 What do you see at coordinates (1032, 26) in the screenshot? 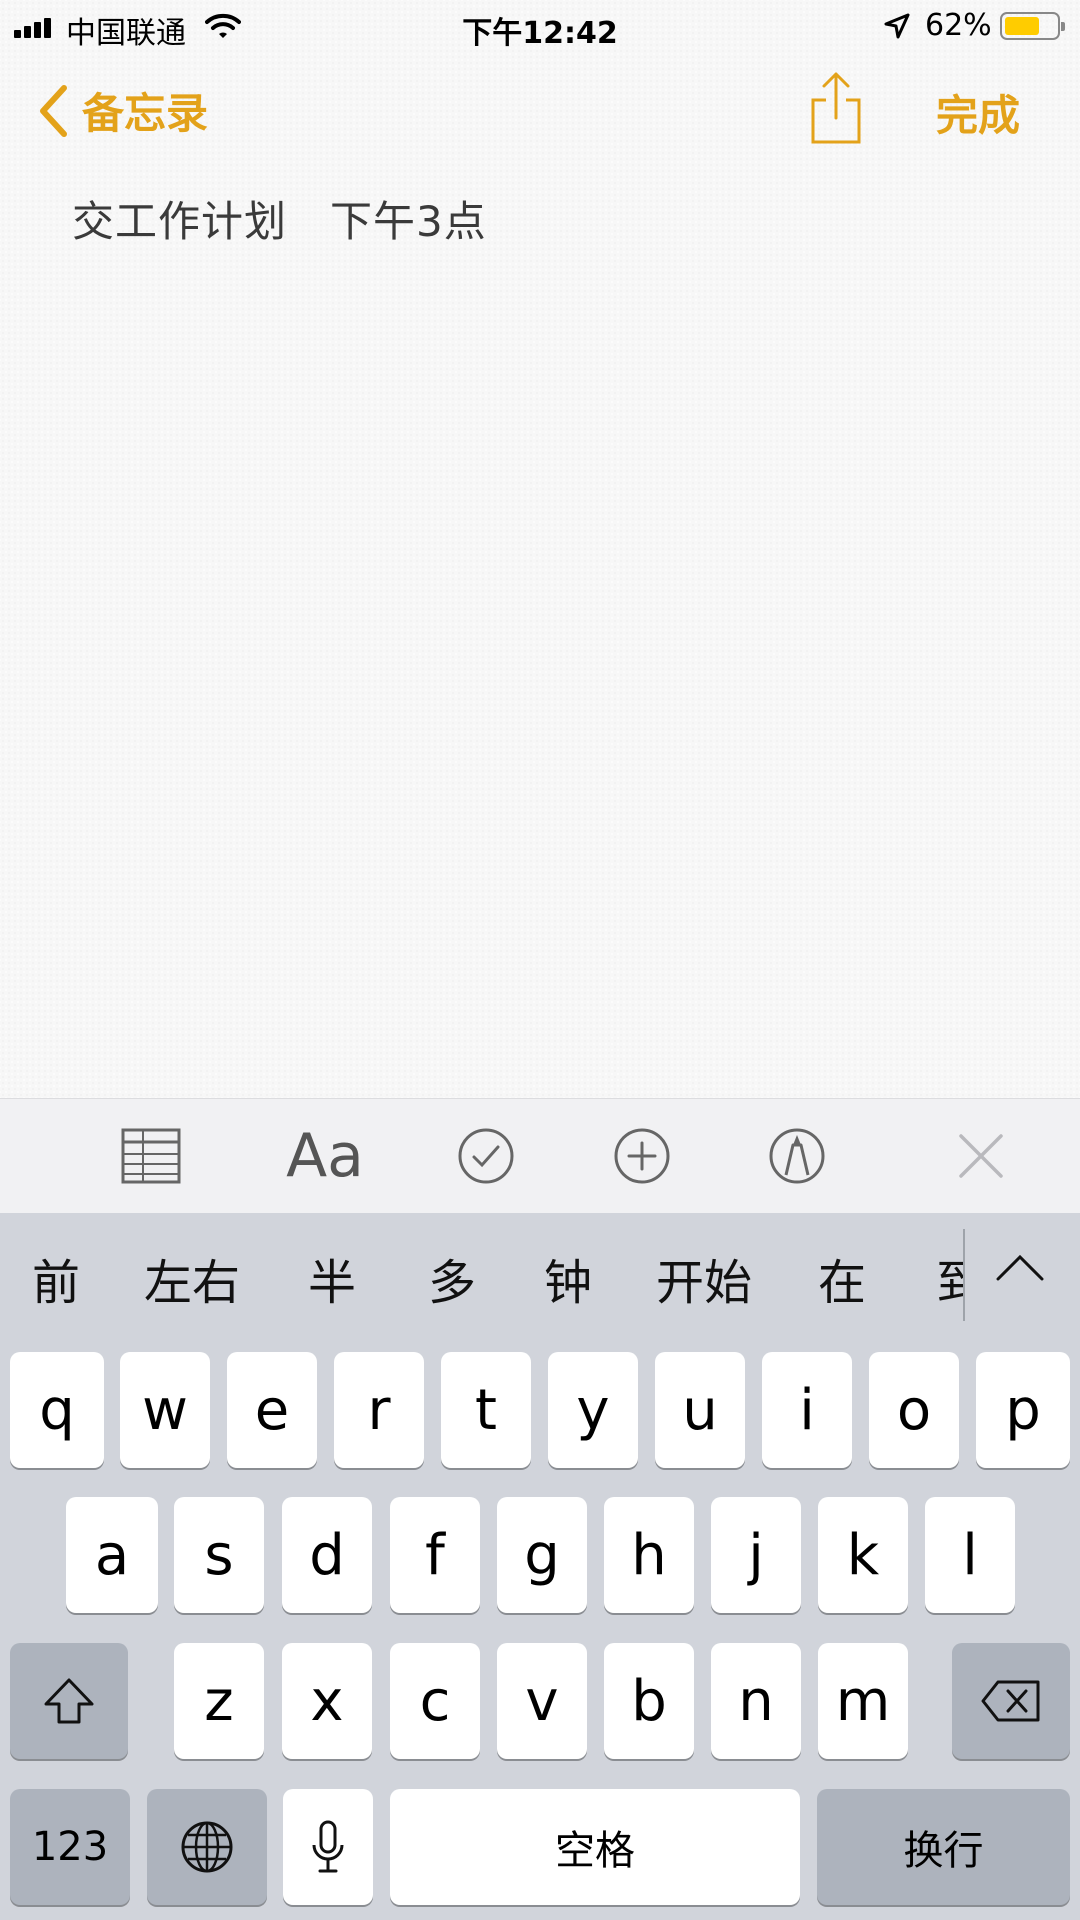
I see `battery-icon` at bounding box center [1032, 26].